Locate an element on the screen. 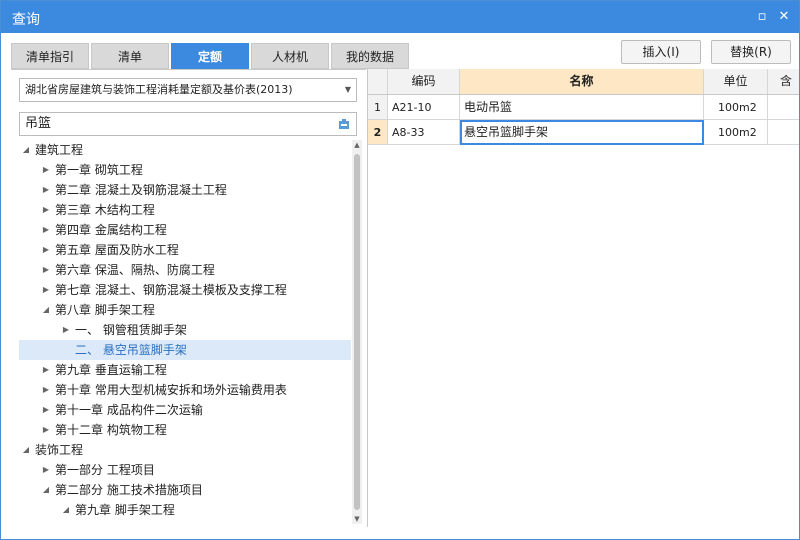 The image size is (800, 540). search-input-value: 吊篮 is located at coordinates (38, 123).